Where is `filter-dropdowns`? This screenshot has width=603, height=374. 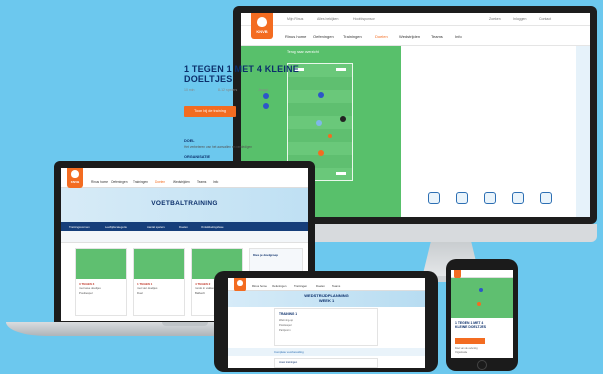
filter-dropdowns is located at coordinates (184, 237).